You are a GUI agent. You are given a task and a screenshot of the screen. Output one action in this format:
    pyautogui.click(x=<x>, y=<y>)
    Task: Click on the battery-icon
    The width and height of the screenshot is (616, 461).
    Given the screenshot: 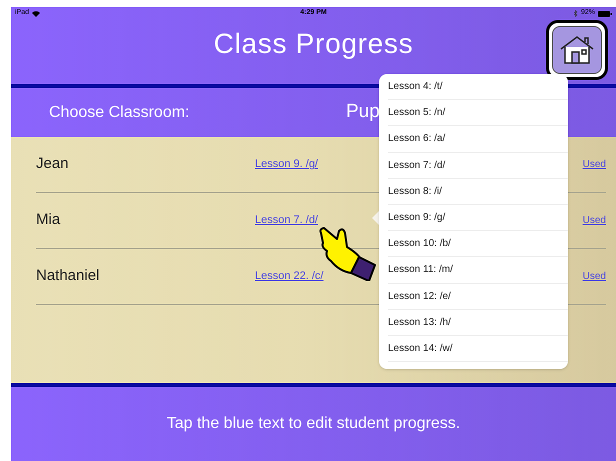 What is the action you would take?
    pyautogui.click(x=605, y=13)
    